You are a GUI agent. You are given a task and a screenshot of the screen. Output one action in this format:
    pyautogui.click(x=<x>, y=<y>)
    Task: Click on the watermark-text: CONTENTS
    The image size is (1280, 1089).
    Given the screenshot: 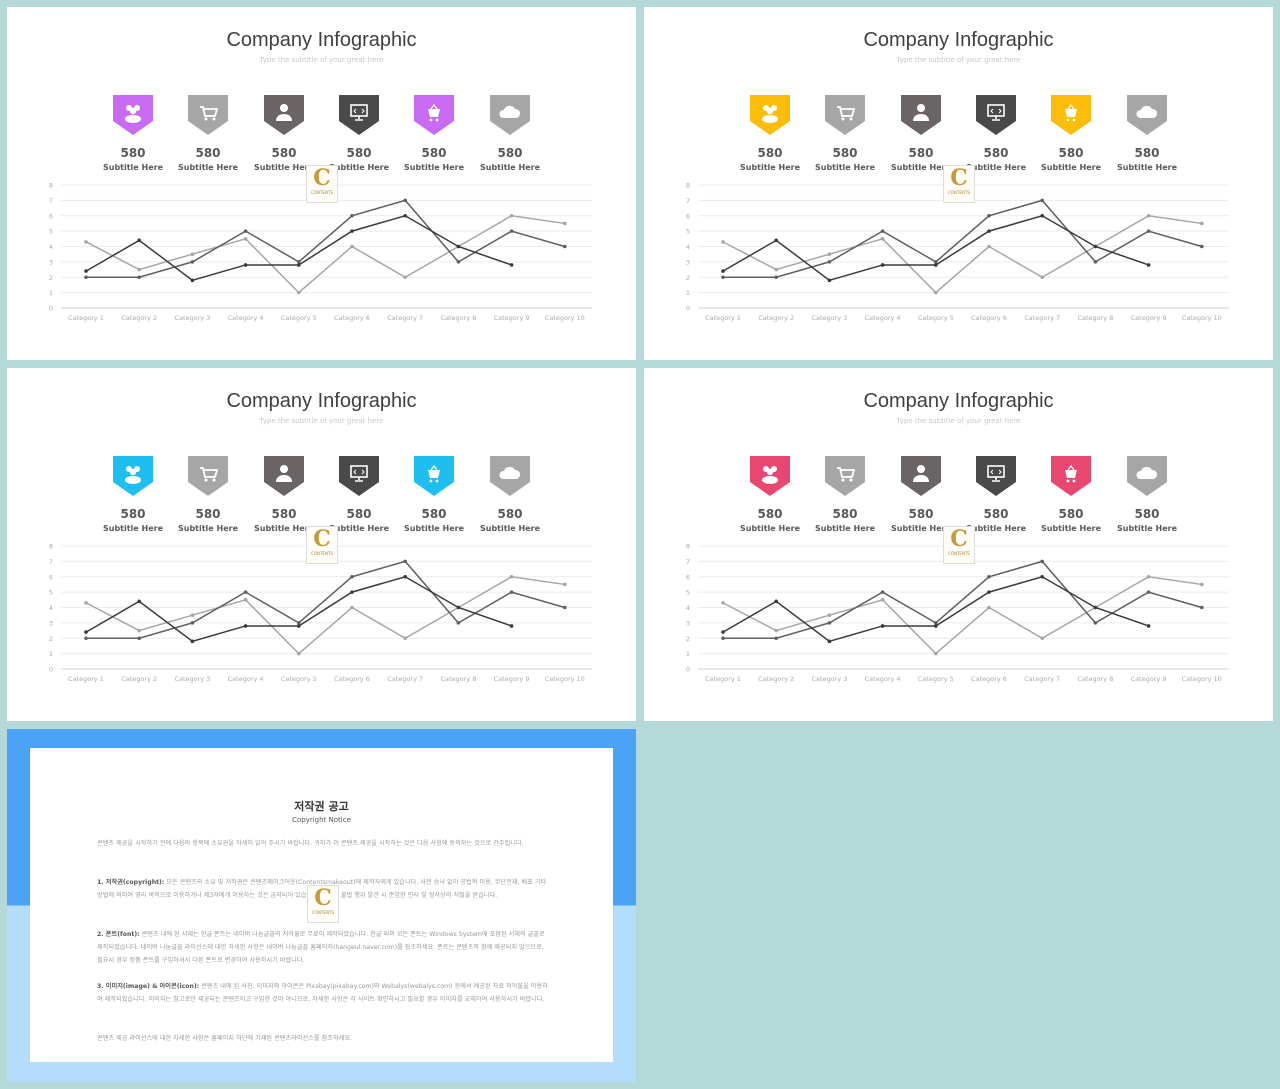 What is the action you would take?
    pyautogui.click(x=322, y=553)
    